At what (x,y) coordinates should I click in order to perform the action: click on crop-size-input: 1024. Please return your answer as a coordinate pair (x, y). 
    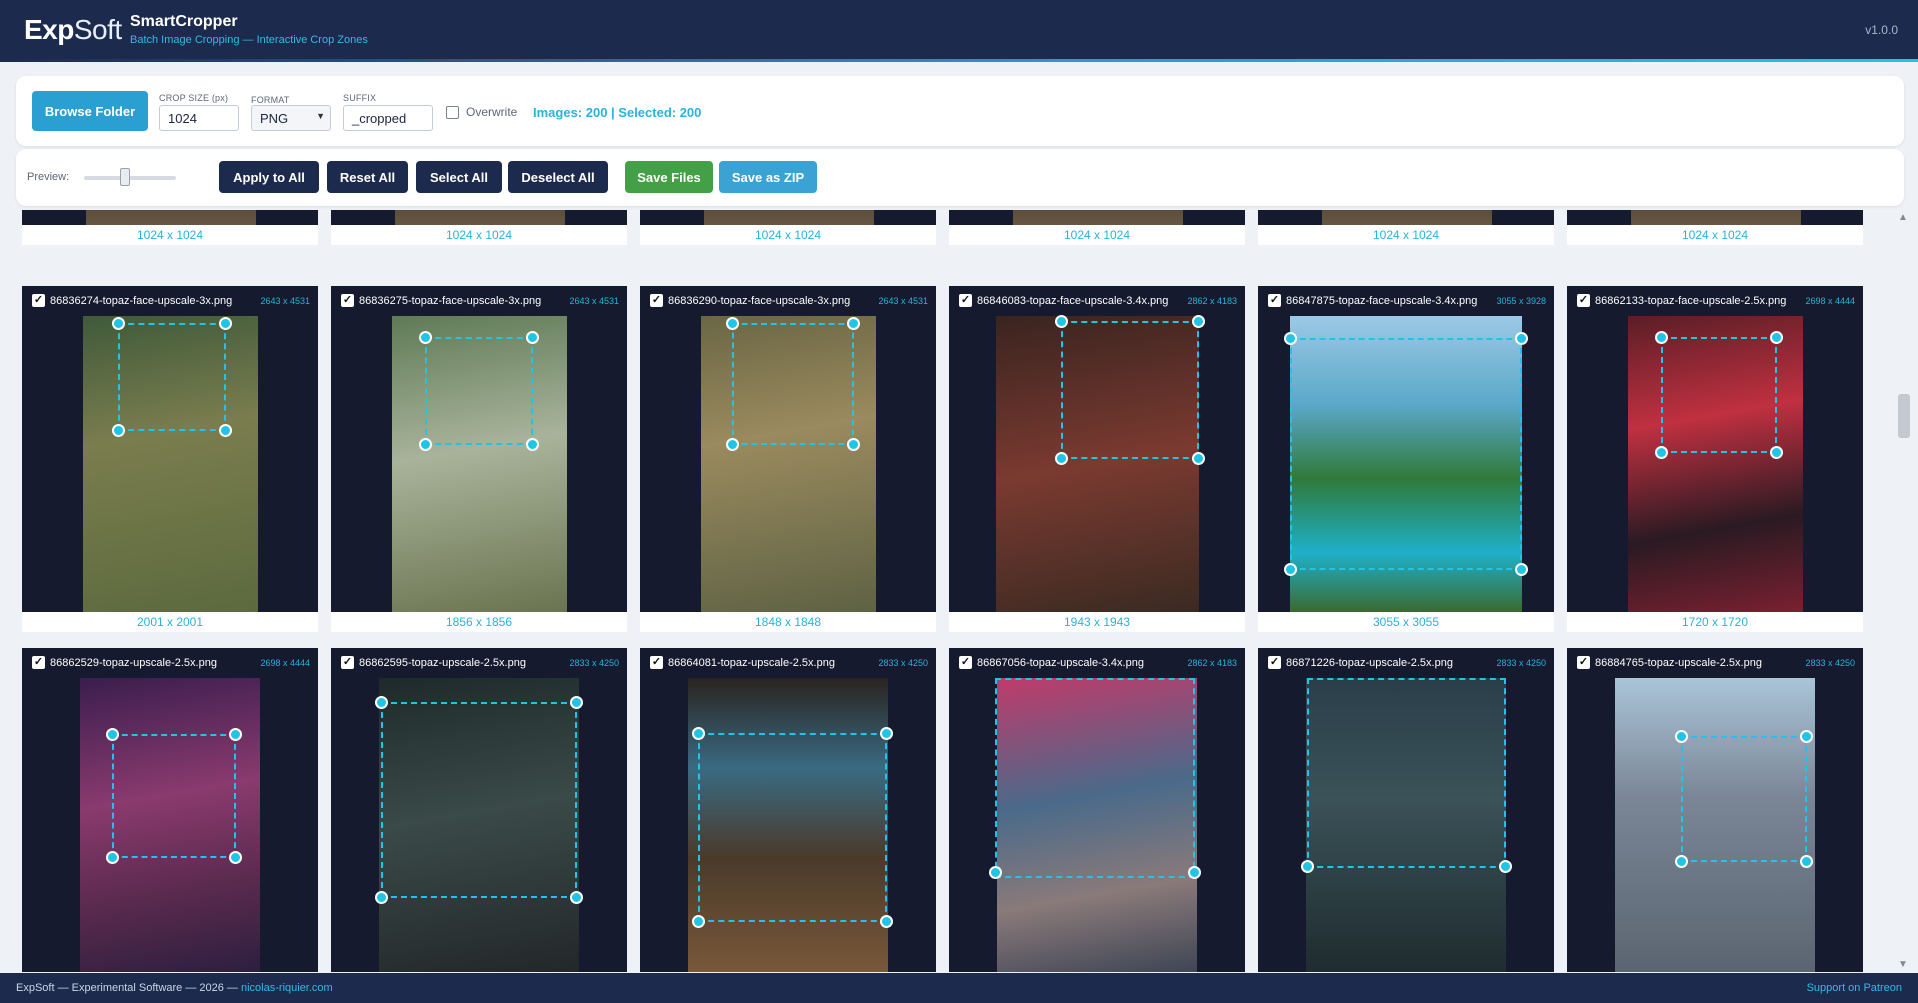
    Looking at the image, I should click on (199, 118).